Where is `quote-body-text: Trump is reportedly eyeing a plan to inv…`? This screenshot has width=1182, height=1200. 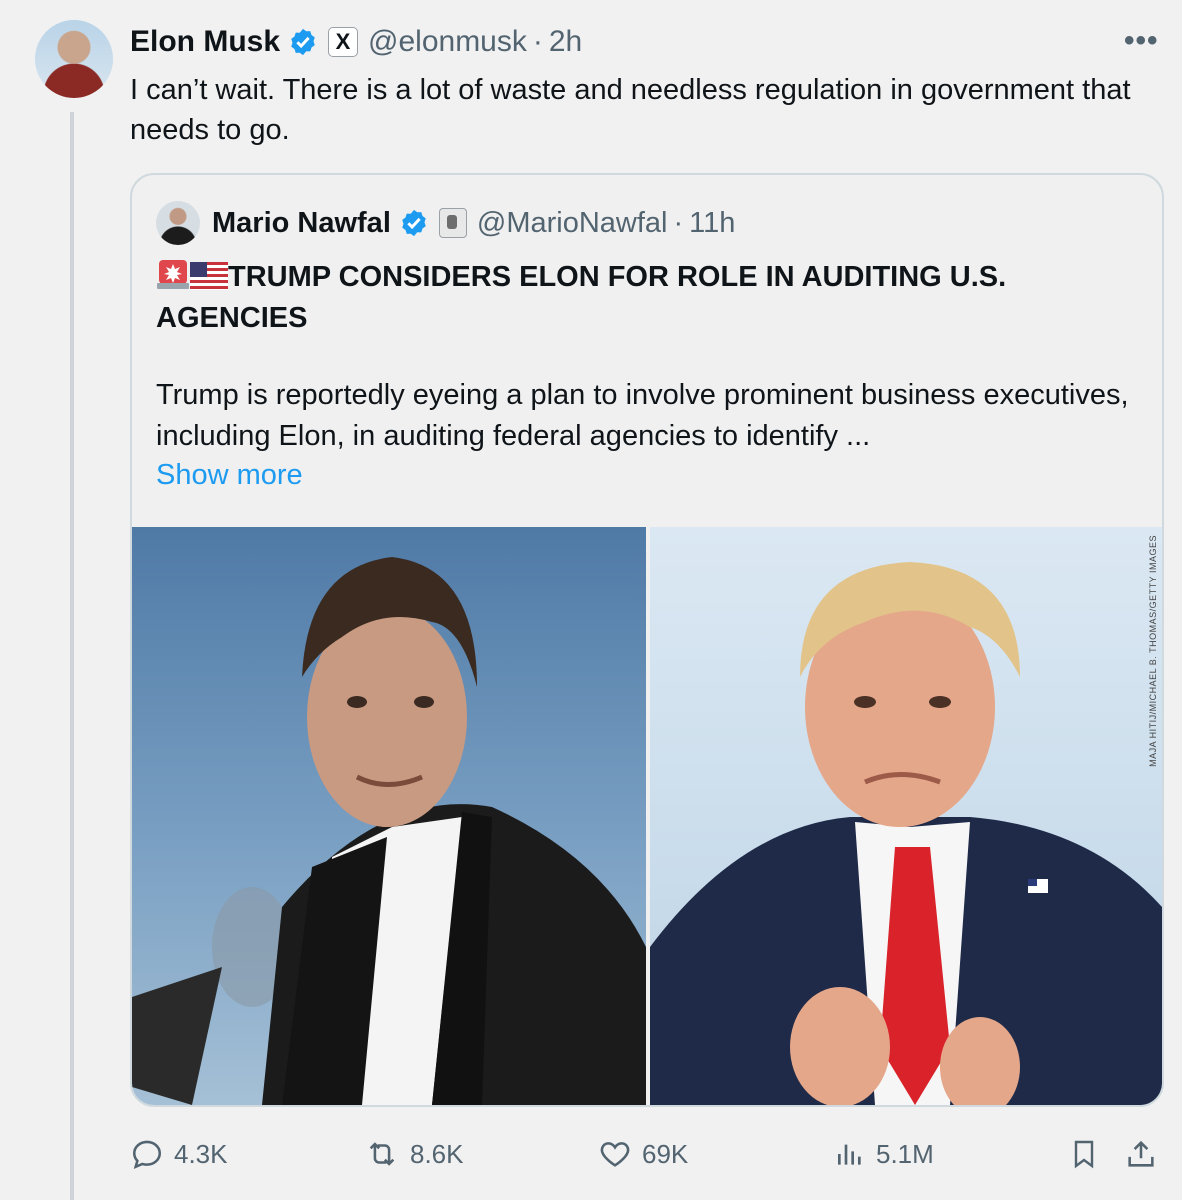
quote-body-text: Trump is reportedly eyeing a plan to inv… is located at coordinates (642, 415).